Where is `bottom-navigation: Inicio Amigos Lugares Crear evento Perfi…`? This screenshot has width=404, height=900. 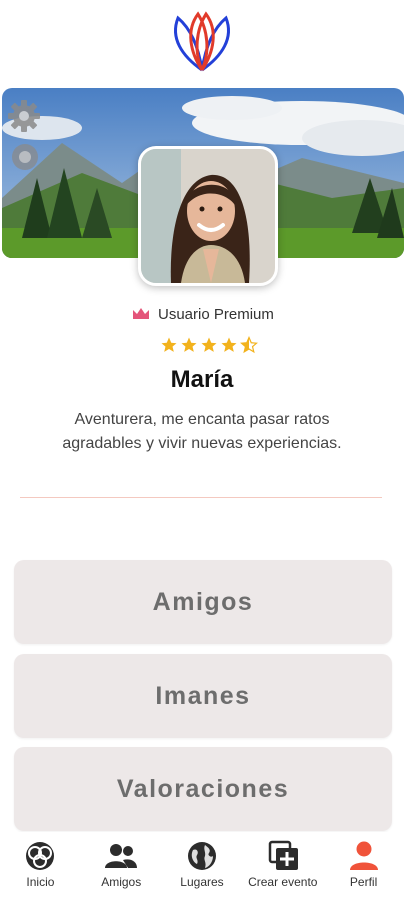
bottom-navigation: Inicio Amigos Lugares Crear evento Perfi… is located at coordinates (202, 866).